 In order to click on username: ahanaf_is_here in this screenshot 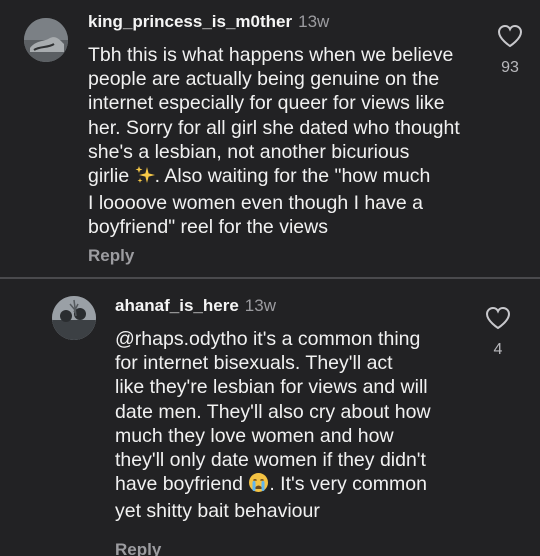, I will do `click(177, 305)`.